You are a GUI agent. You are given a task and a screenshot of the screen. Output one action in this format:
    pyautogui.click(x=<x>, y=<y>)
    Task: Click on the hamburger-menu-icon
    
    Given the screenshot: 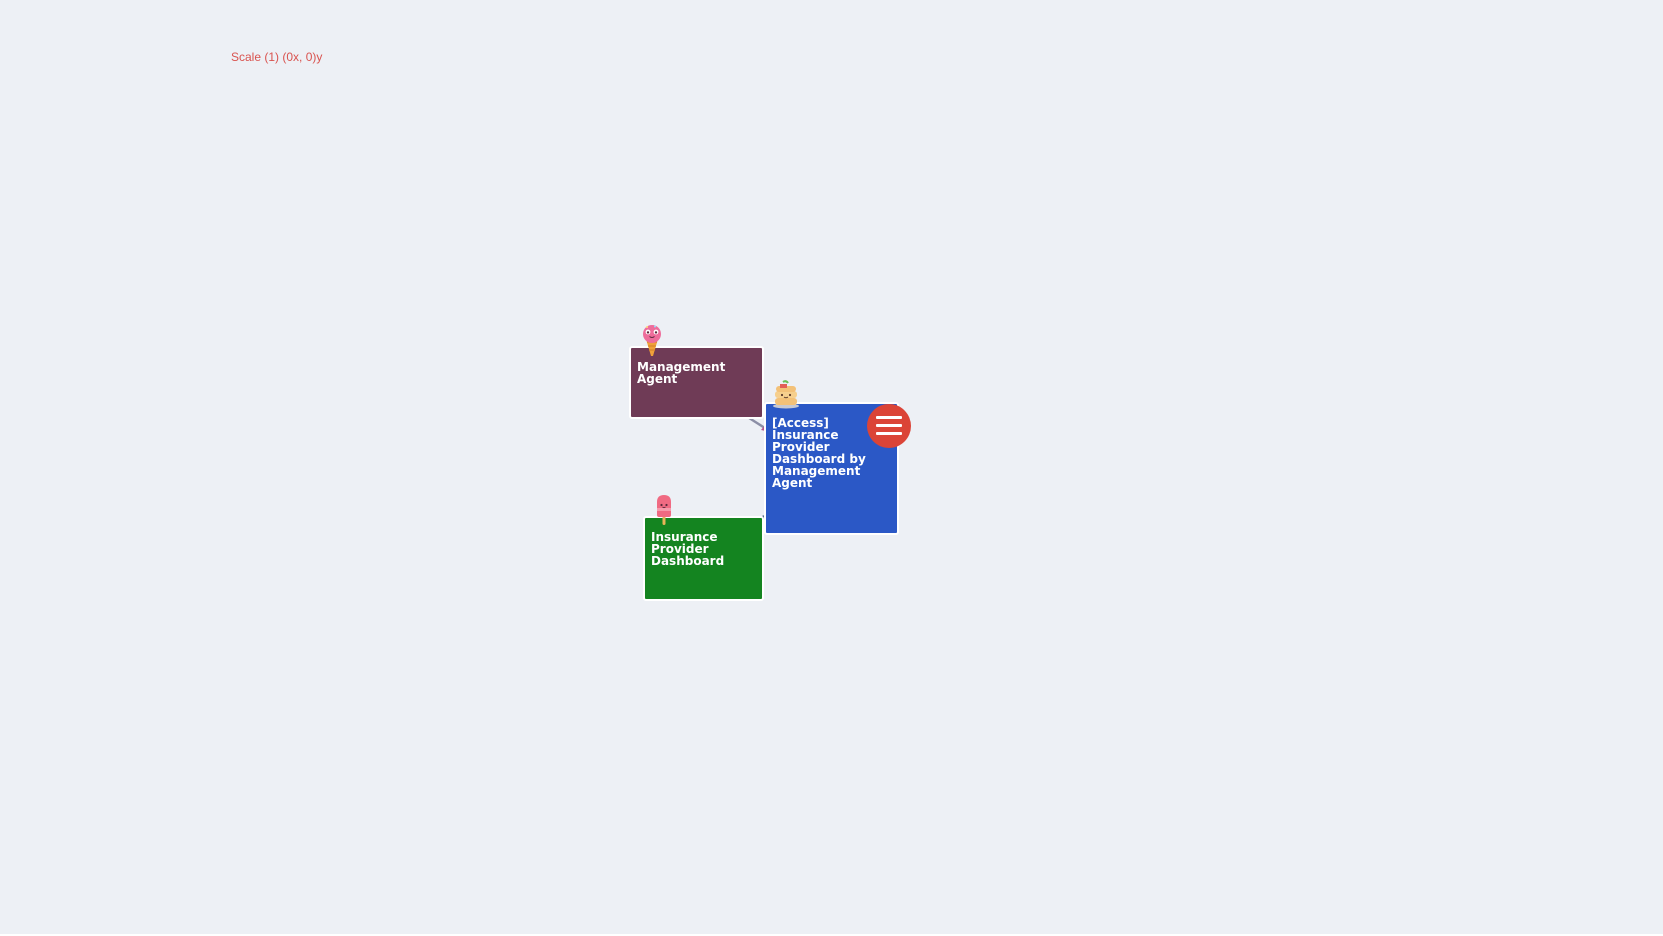 What is the action you would take?
    pyautogui.click(x=889, y=417)
    